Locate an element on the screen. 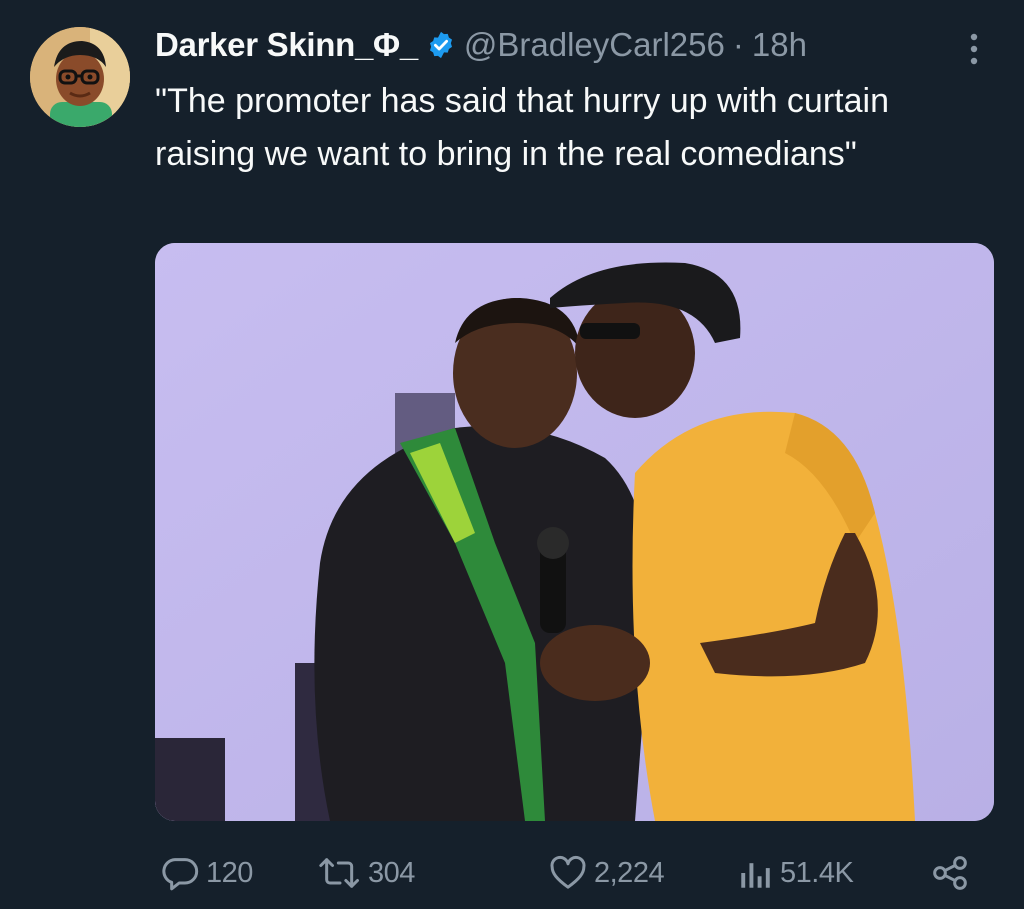  share-button is located at coordinates (953, 873).